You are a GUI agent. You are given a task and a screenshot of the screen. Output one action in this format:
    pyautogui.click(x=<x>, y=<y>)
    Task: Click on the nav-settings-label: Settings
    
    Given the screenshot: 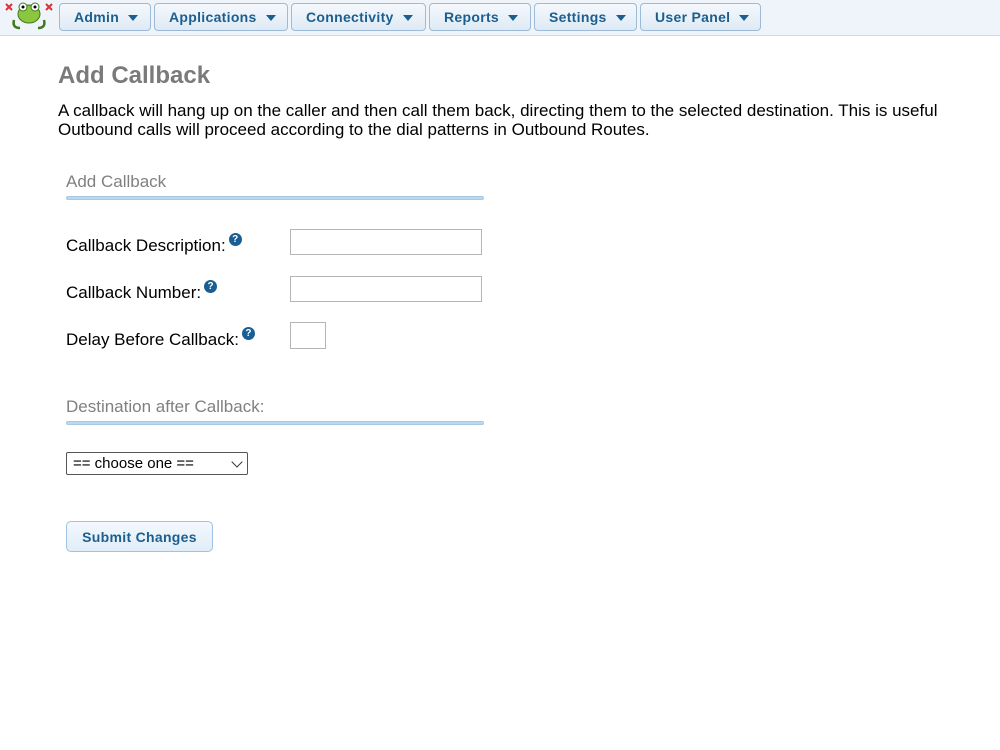 What is the action you would take?
    pyautogui.click(x=578, y=17)
    